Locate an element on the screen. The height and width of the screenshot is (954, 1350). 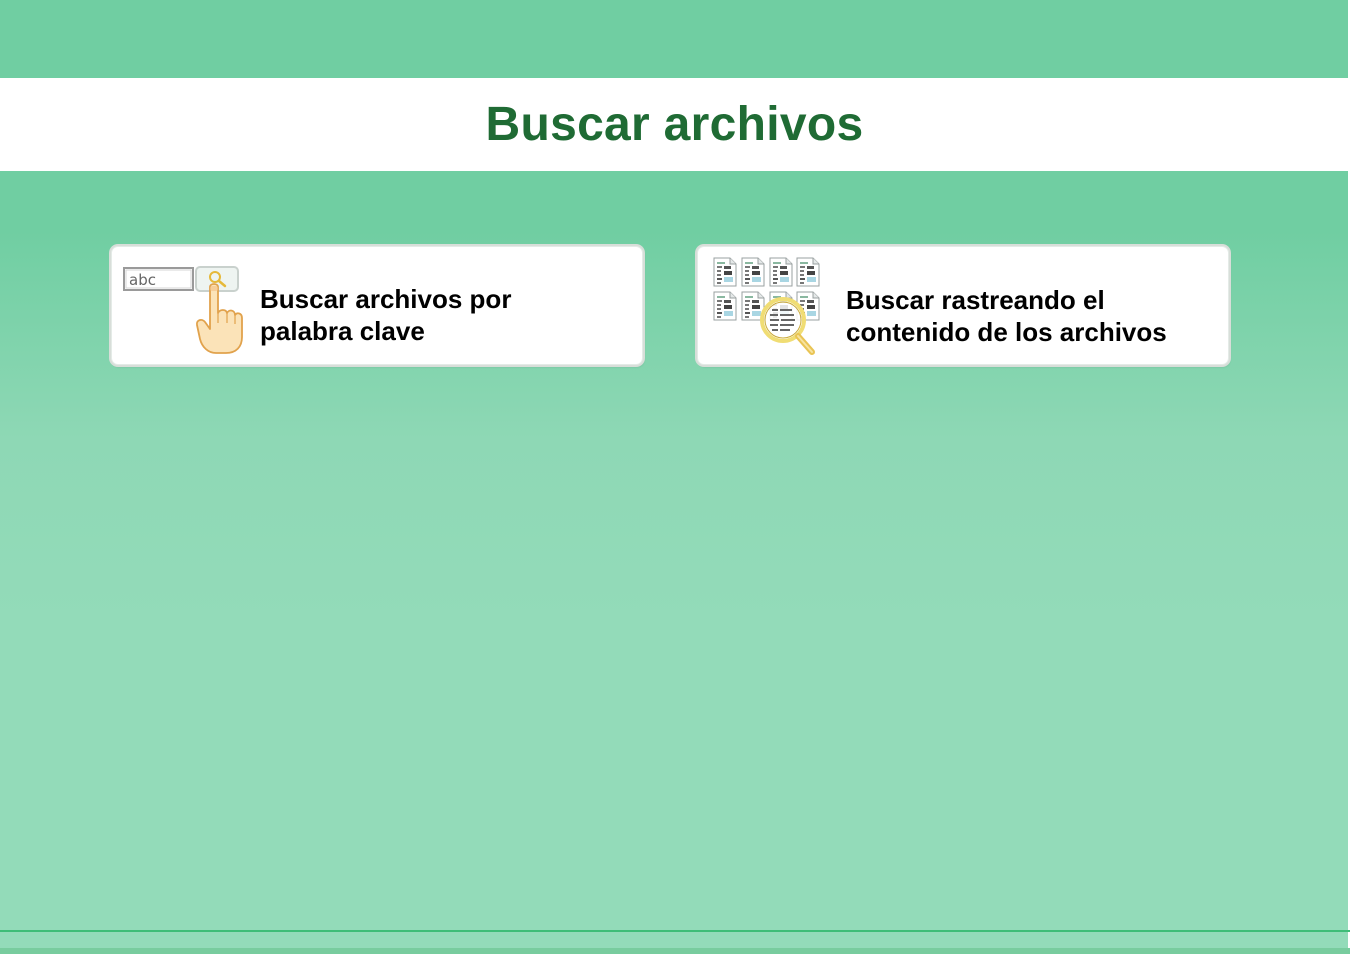
content-search-icon is located at coordinates (766, 306).